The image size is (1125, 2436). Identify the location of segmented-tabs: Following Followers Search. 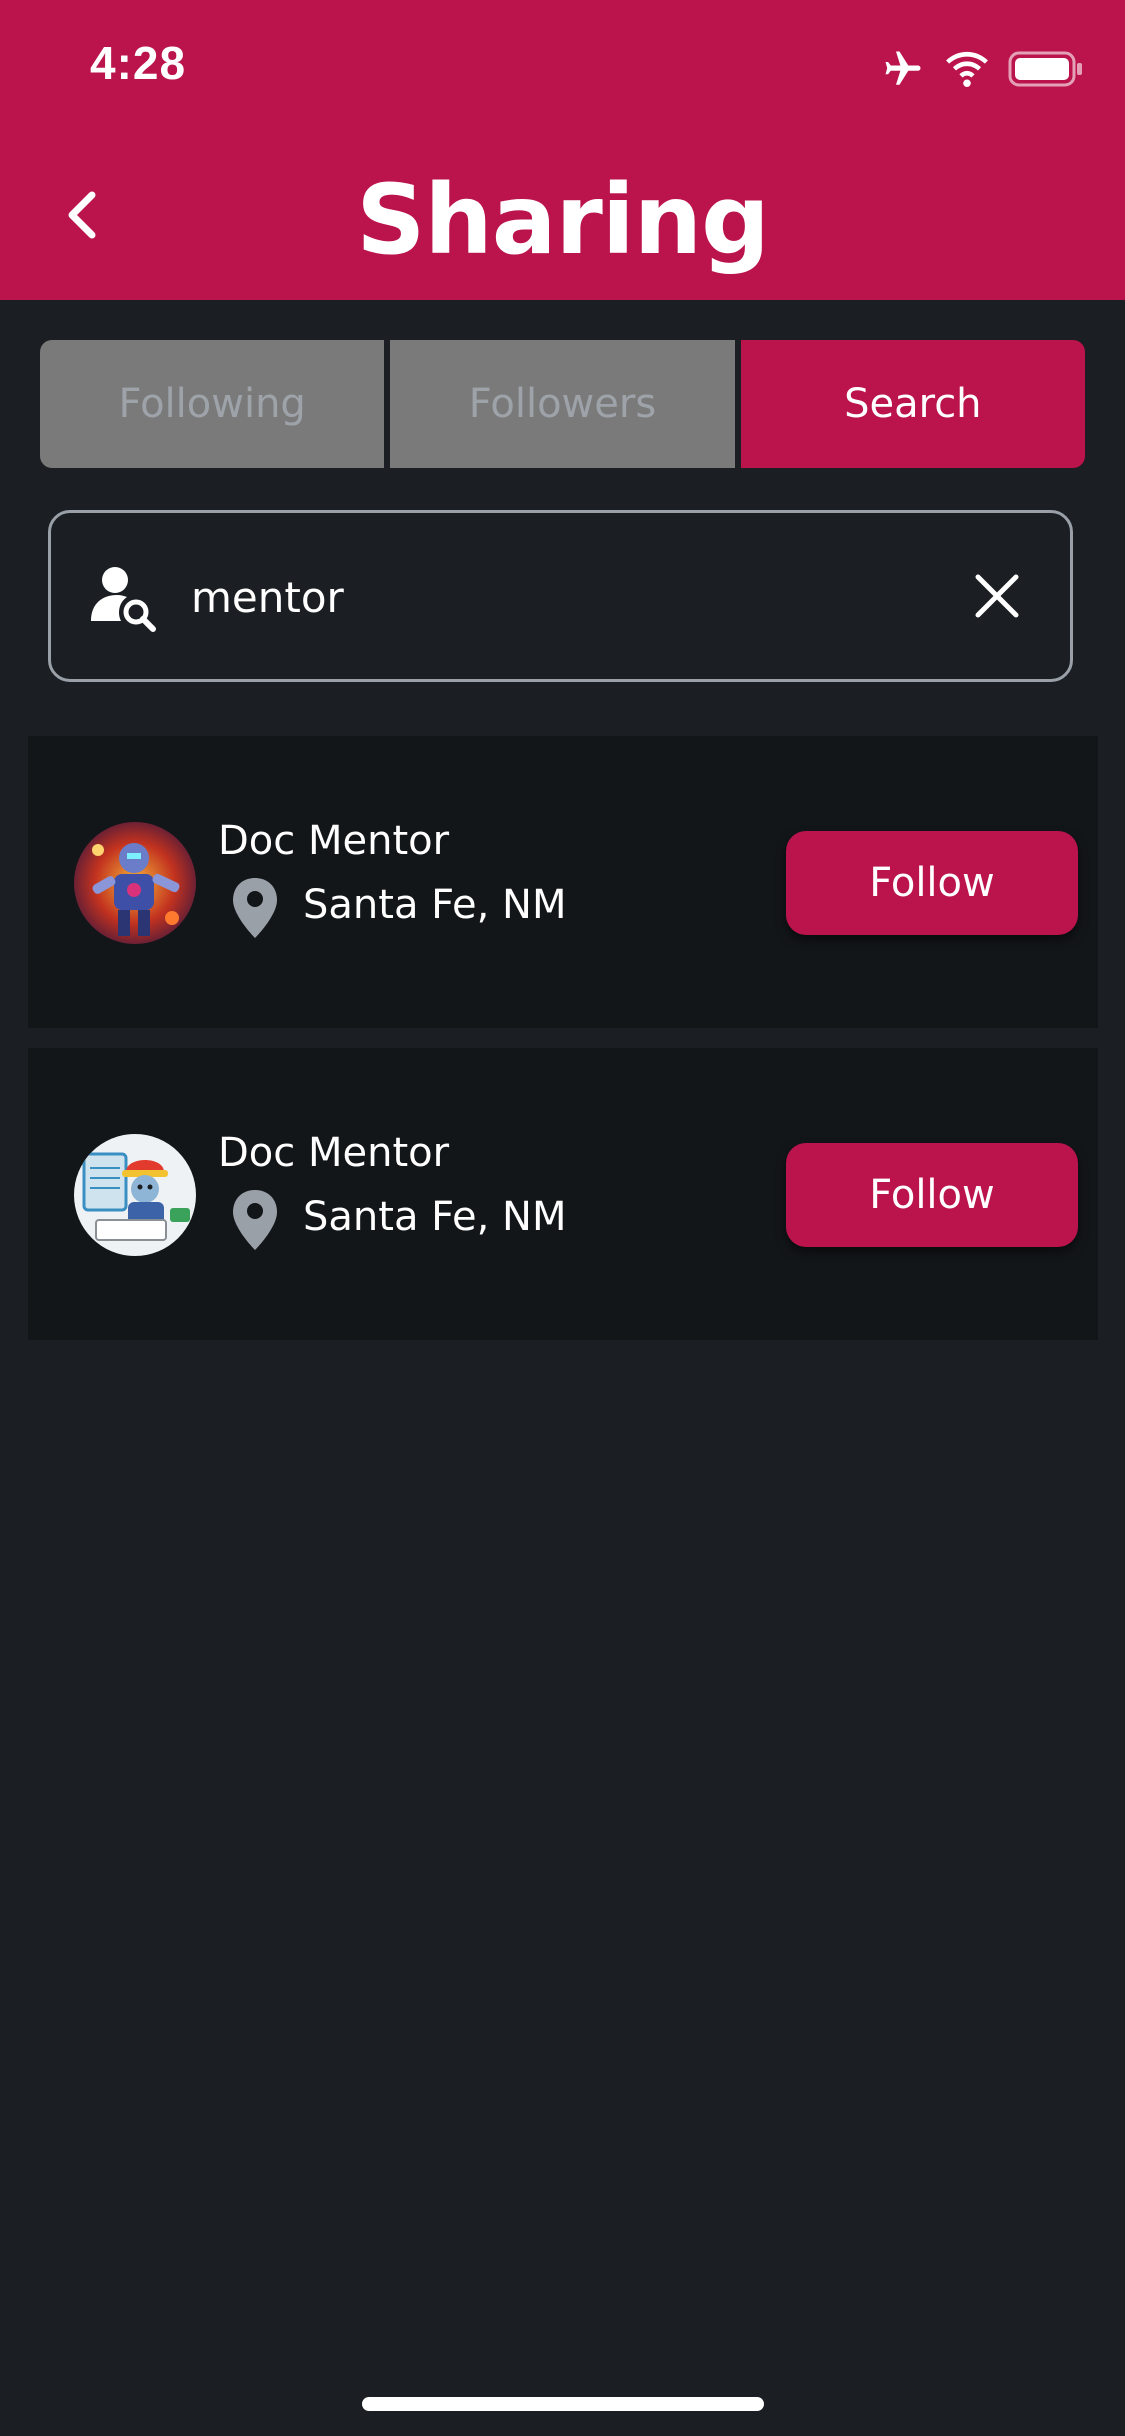
(562, 405).